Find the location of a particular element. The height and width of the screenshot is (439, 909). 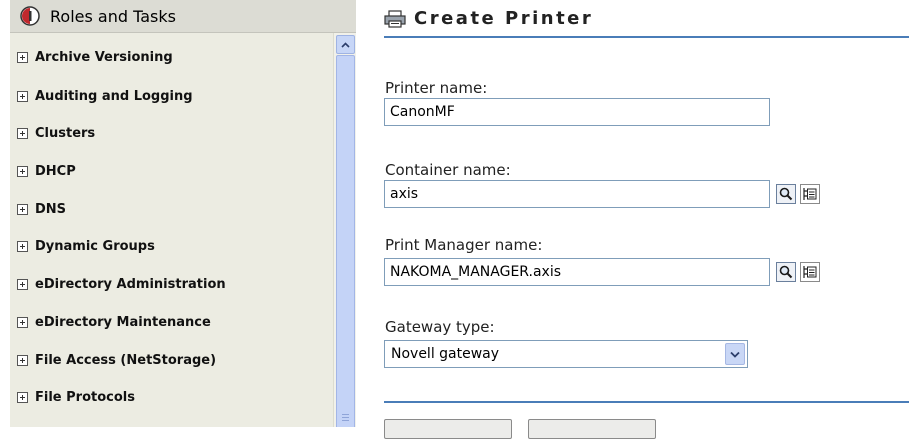

novell-roles-icon is located at coordinates (30, 16).